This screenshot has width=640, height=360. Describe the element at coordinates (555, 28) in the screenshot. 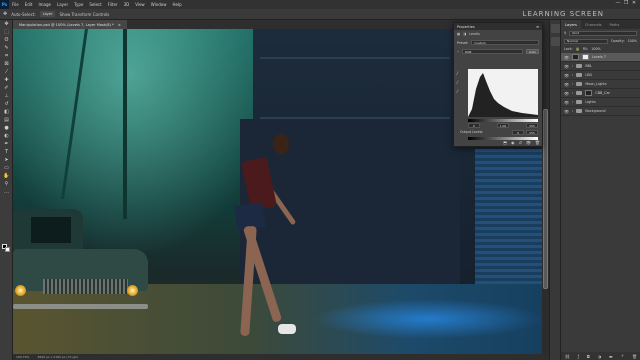

I see `properties-dock-icon` at that location.